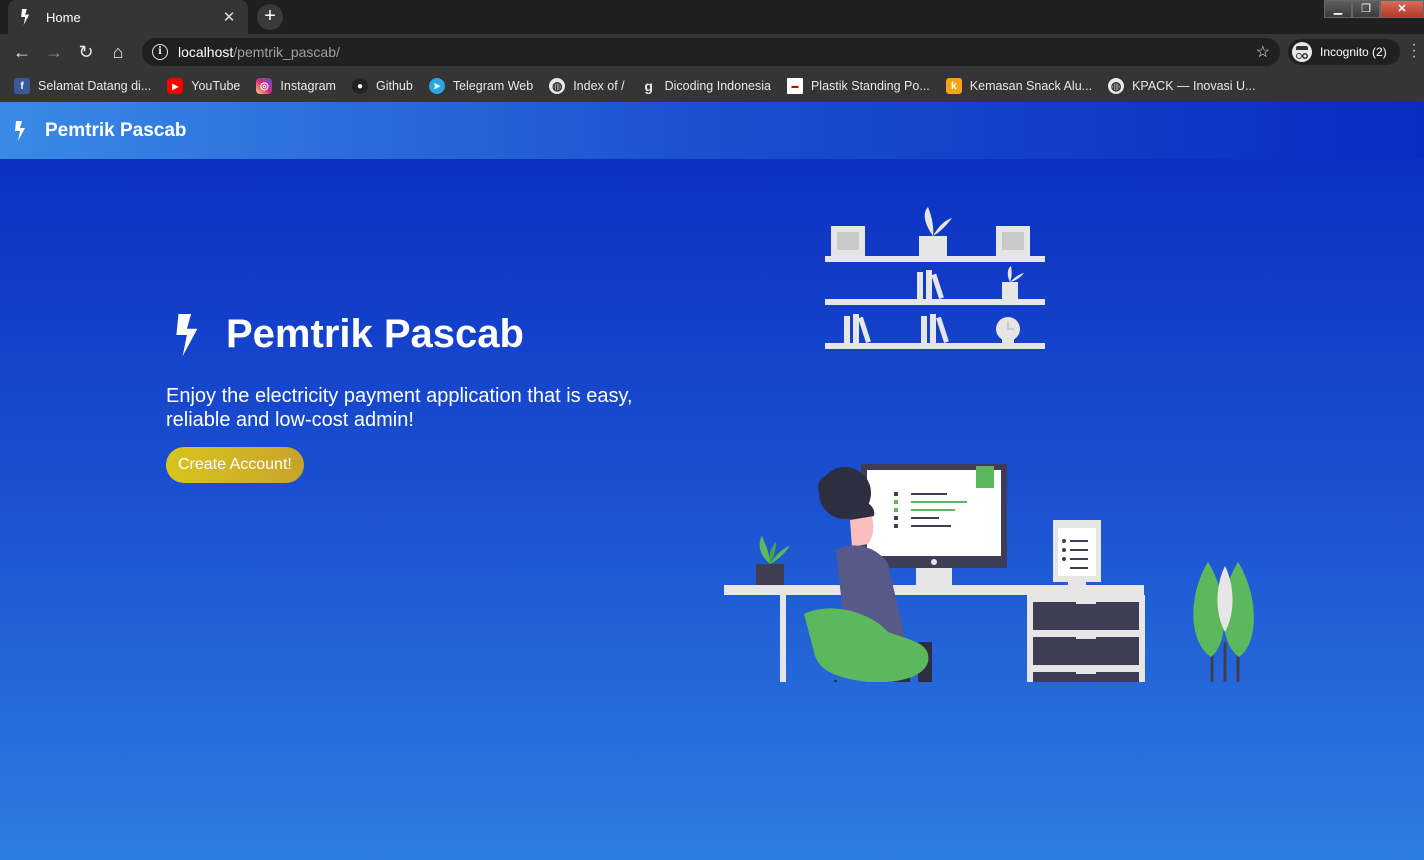  Describe the element at coordinates (1263, 52) in the screenshot. I see `bookmark-star-icon: ☆` at that location.